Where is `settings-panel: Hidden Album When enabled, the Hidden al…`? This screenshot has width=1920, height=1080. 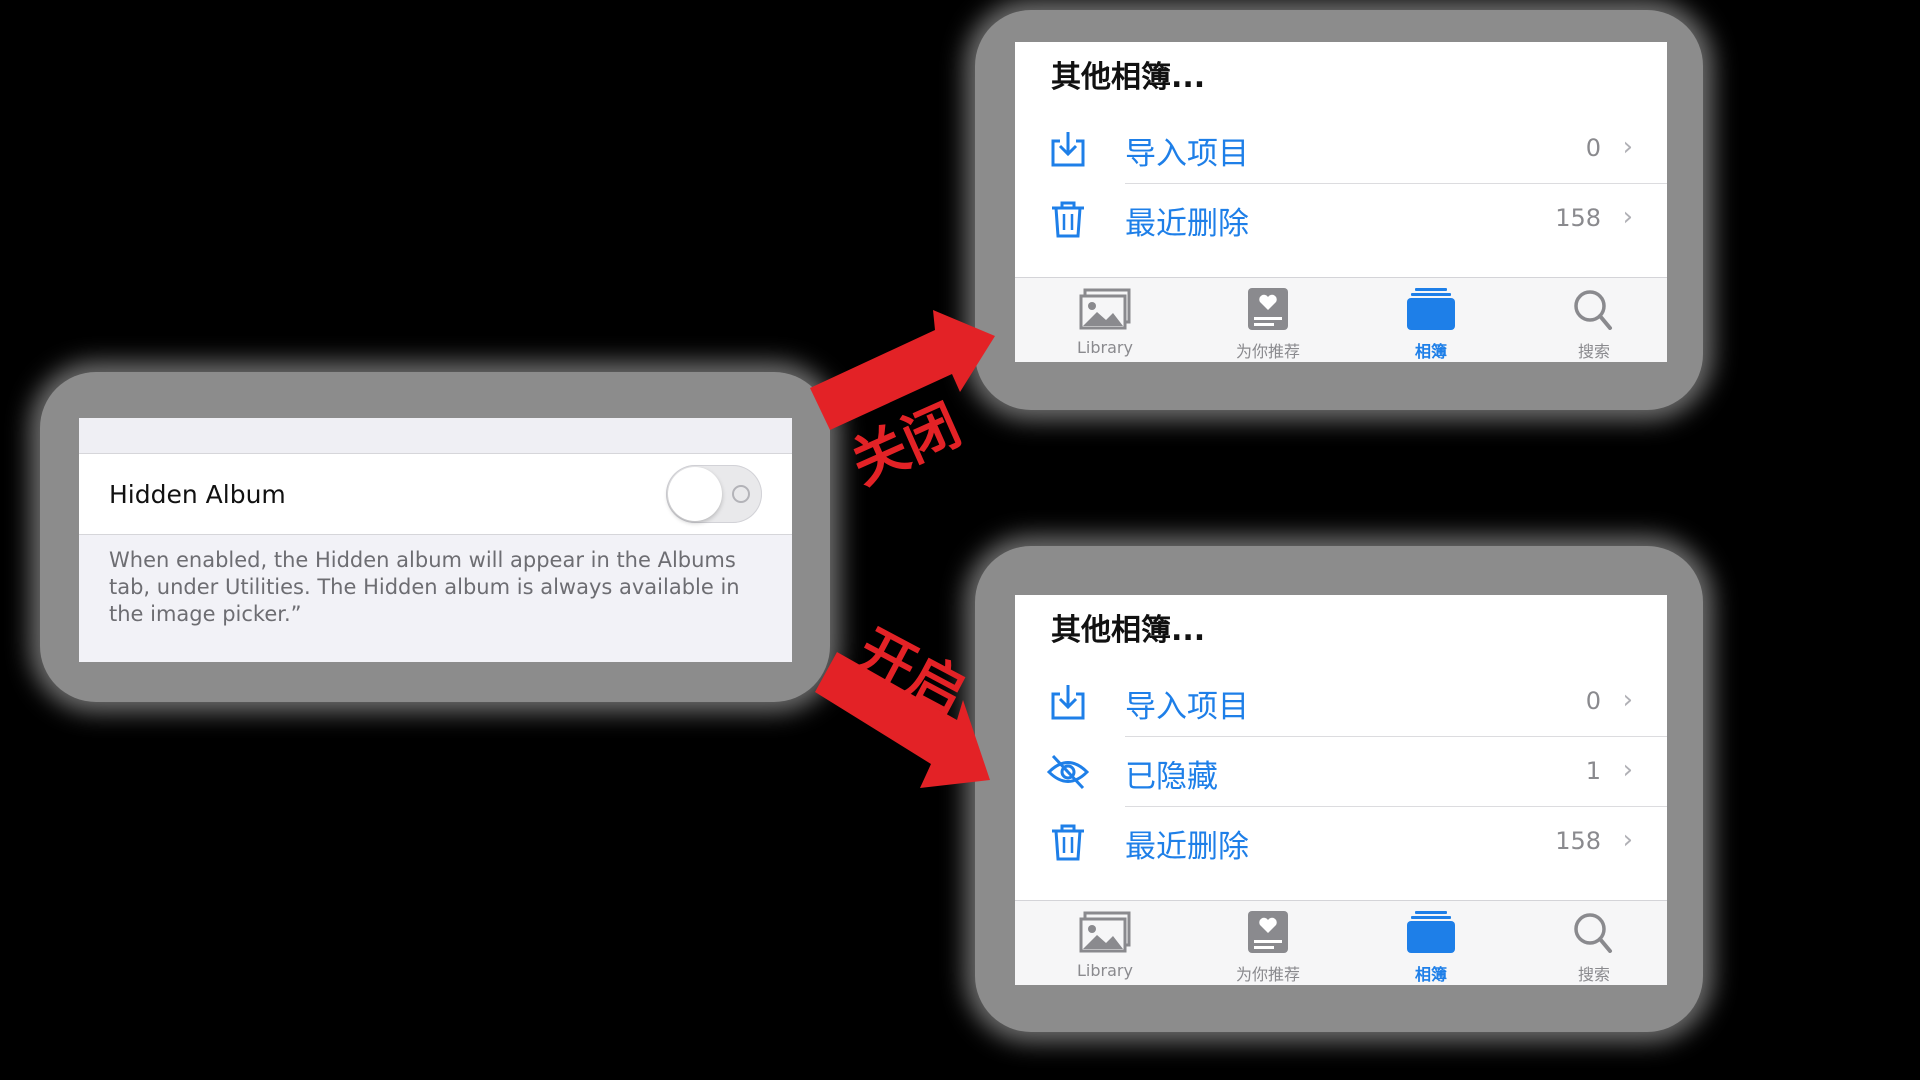
settings-panel: Hidden Album When enabled, the Hidden al… is located at coordinates (435, 540).